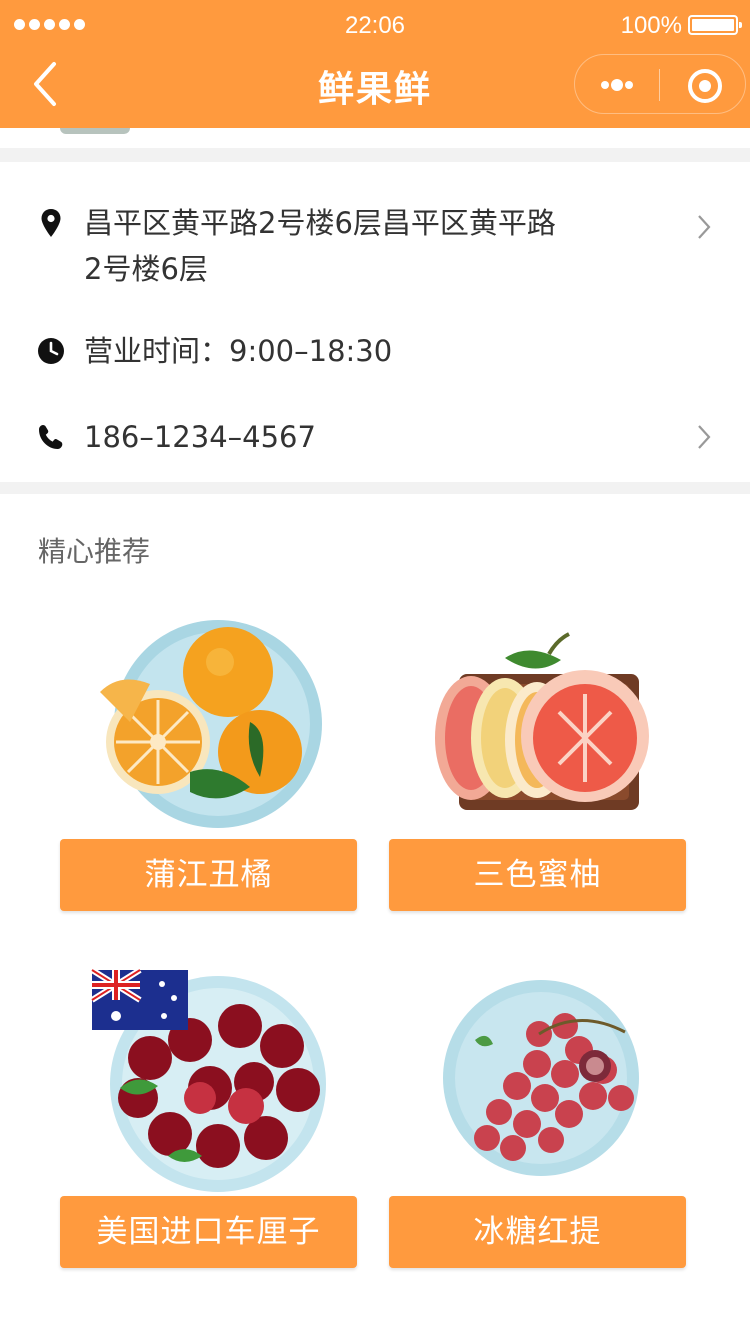 The width and height of the screenshot is (750, 1334). What do you see at coordinates (715, 25) in the screenshot?
I see `battery-icon` at bounding box center [715, 25].